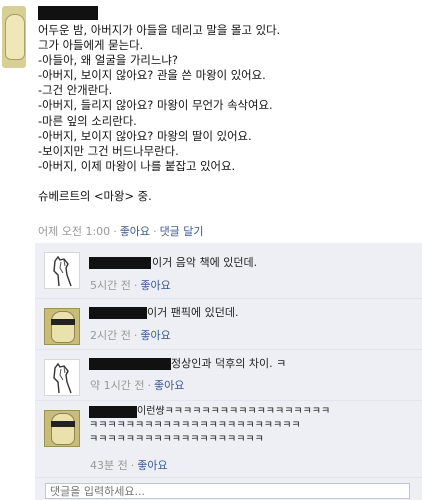 The image size is (422, 500). I want to click on post-footer: 어제 오전 1:00 · 좋아요 · 댓글 달기, so click(121, 231).